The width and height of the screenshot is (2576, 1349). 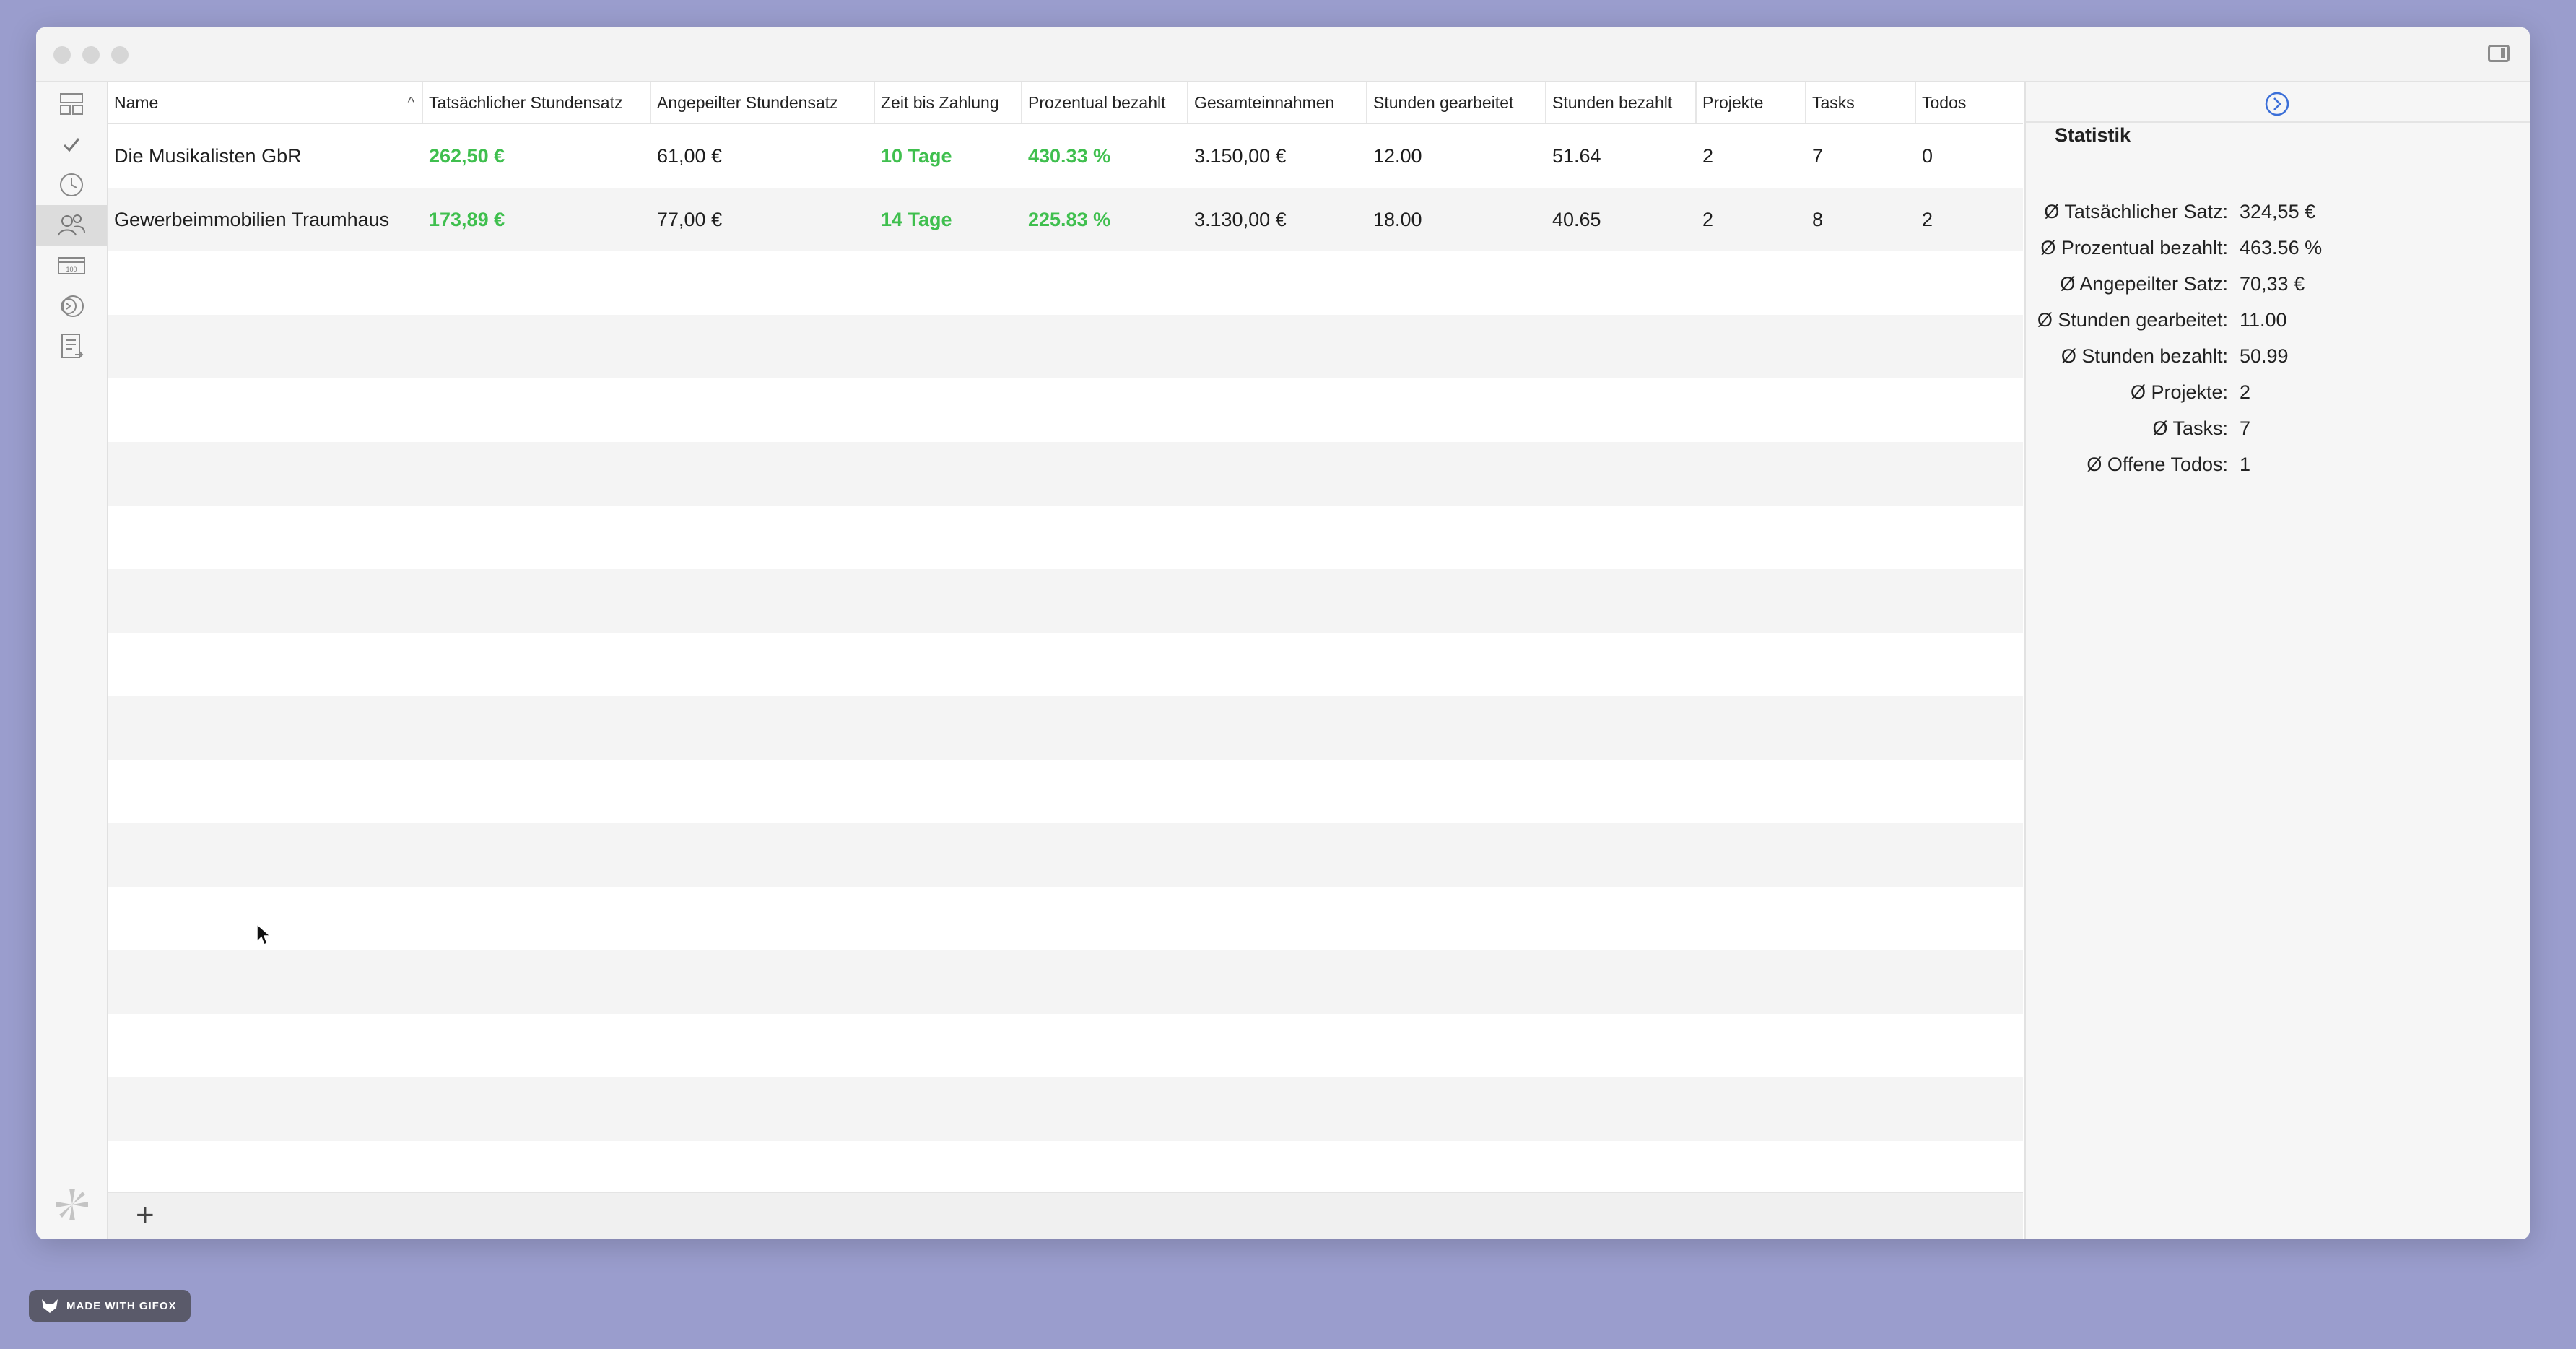 I want to click on stat-label: Ø Prozentual bezahlt:, so click(x=2134, y=248).